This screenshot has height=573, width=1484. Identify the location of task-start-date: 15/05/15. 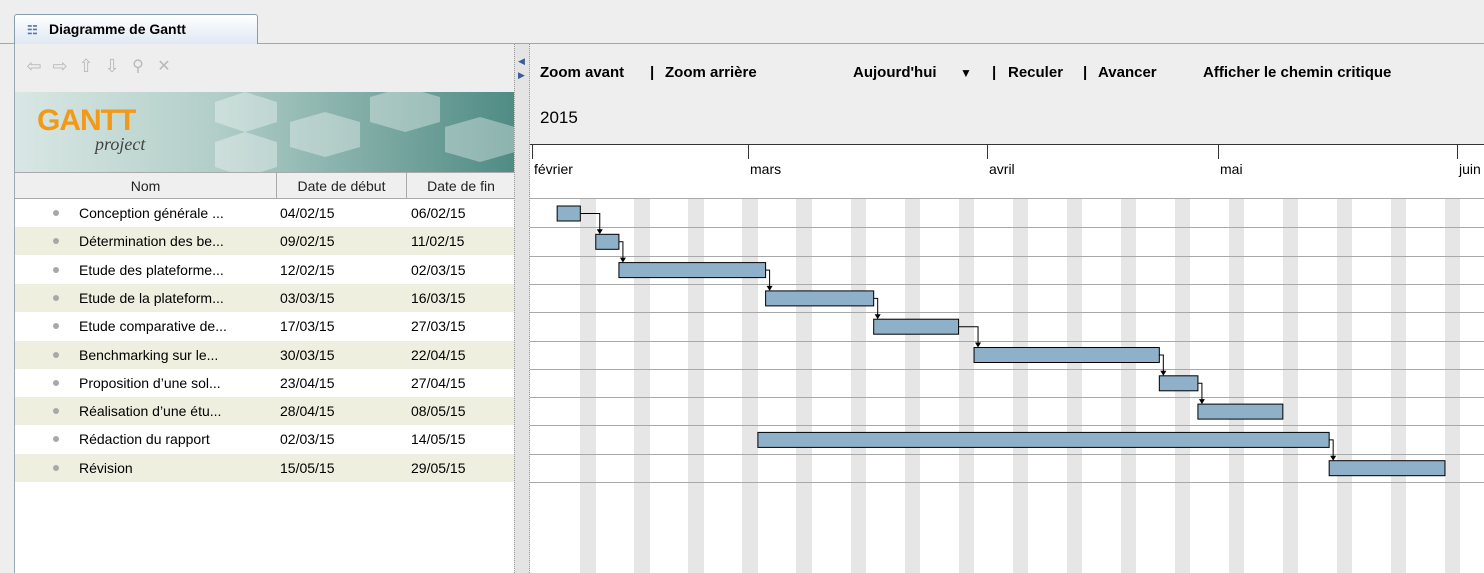
(307, 467).